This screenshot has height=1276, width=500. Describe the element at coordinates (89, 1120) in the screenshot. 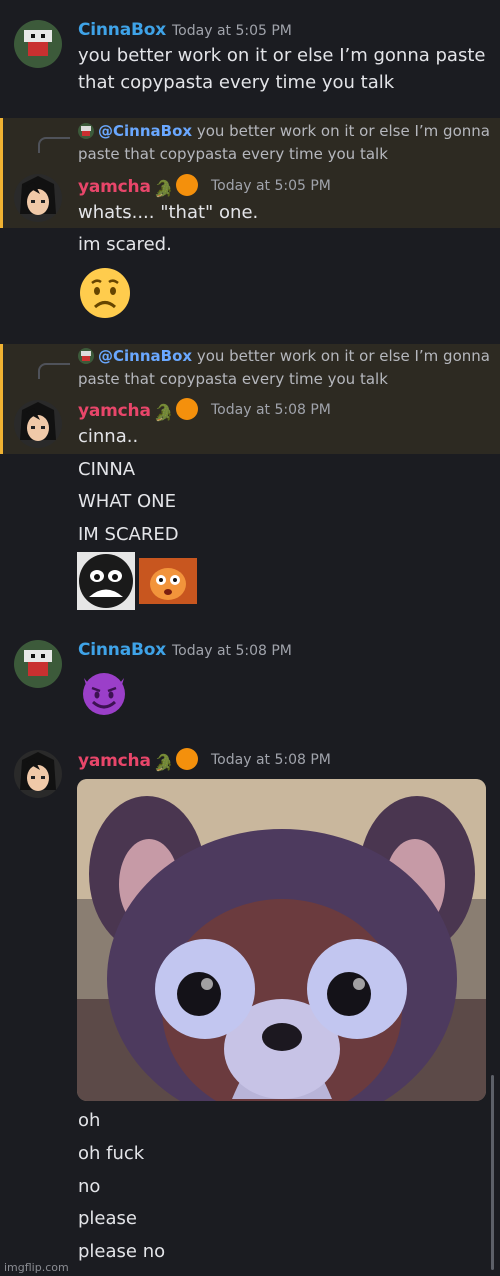

I see `message-text: oh` at that location.